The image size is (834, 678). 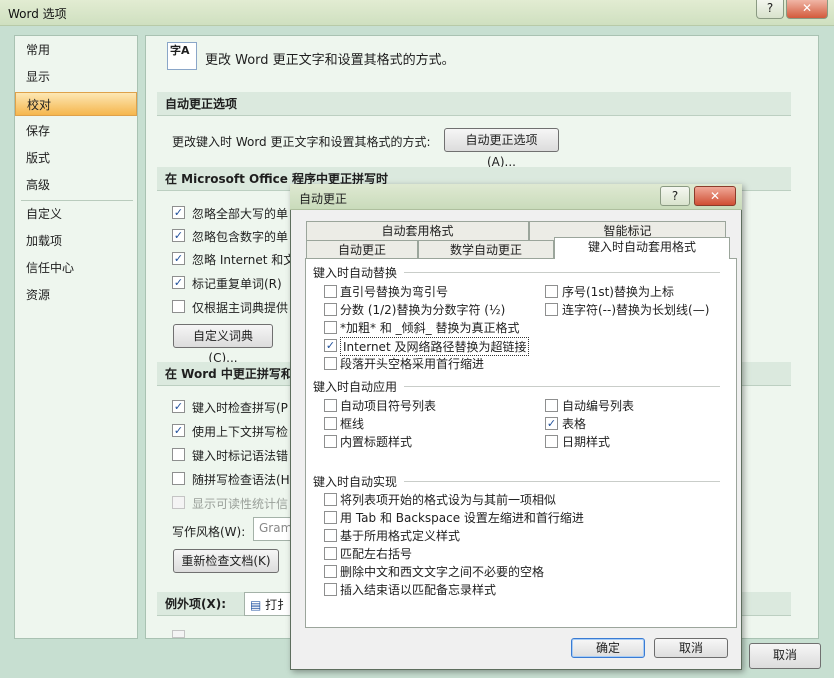 I want to click on label-straight-quotes: 直引号替换为弯引号, so click(x=394, y=292).